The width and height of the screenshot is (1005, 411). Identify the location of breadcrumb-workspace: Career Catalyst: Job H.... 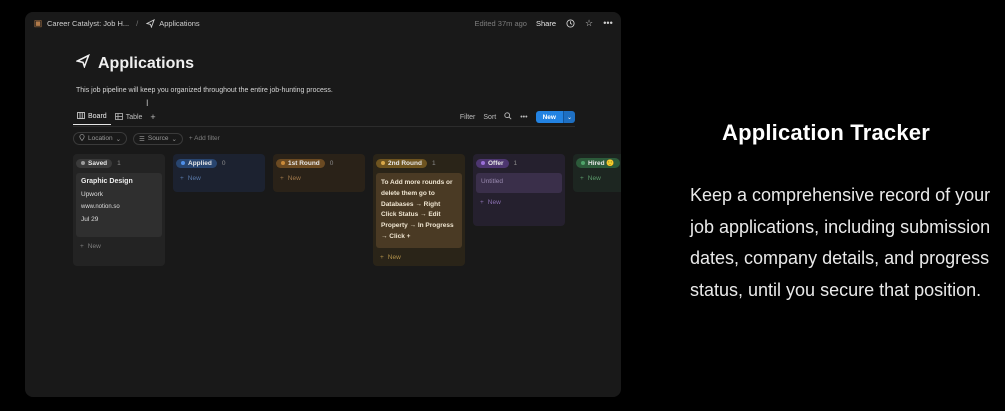
(88, 23).